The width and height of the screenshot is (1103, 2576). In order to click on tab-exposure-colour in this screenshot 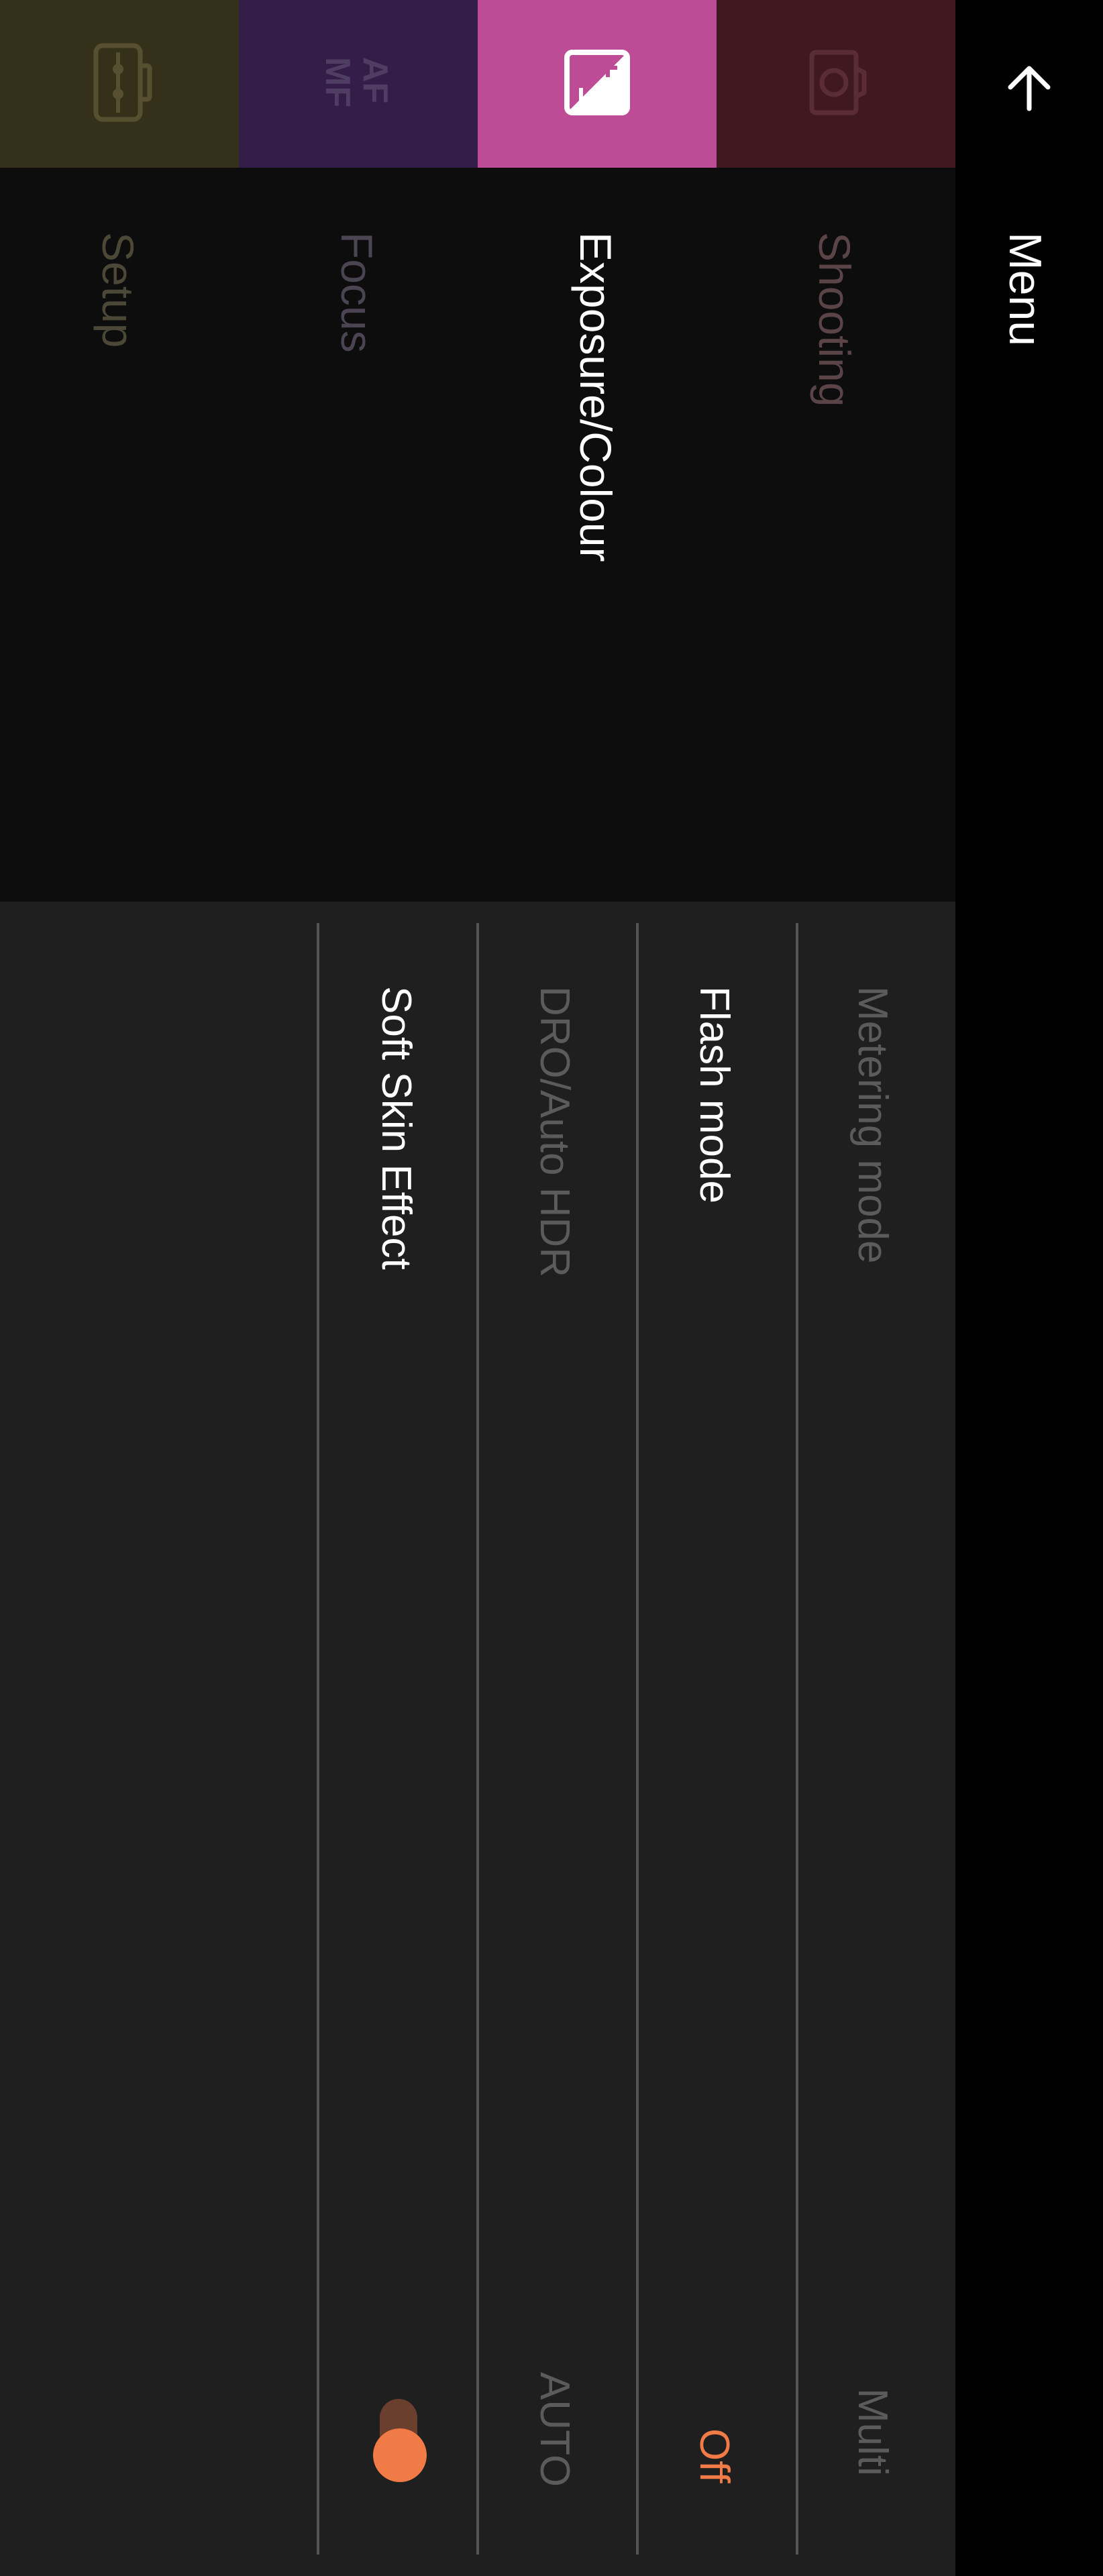, I will do `click(598, 84)`.